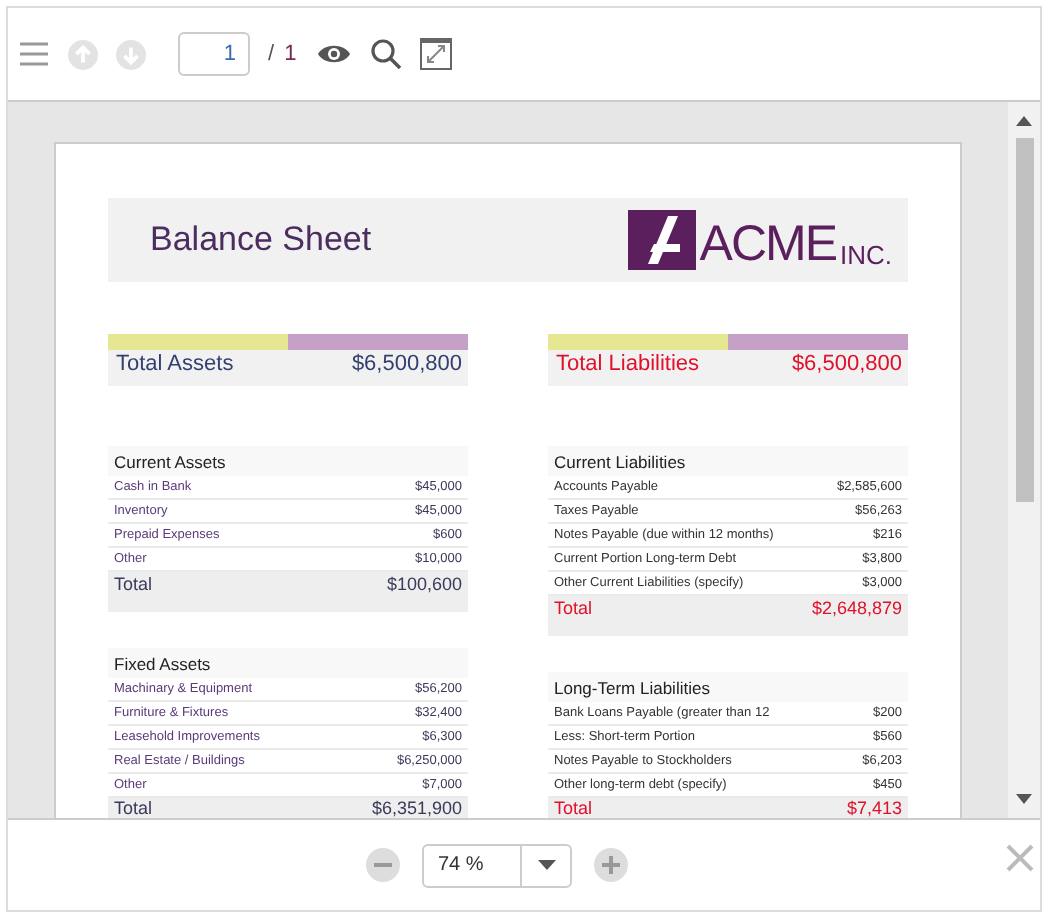 This screenshot has width=1048, height=916. What do you see at coordinates (546, 865) in the screenshot?
I see `caret-icon` at bounding box center [546, 865].